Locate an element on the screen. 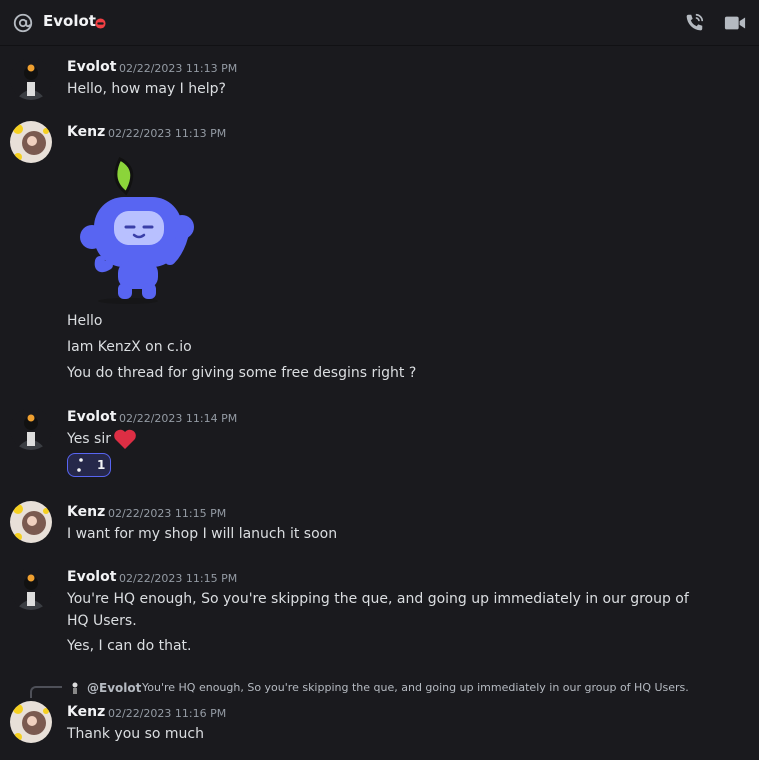 Image resolution: width=759 pixels, height=760 pixels. reaction-count: 1 is located at coordinates (101, 465).